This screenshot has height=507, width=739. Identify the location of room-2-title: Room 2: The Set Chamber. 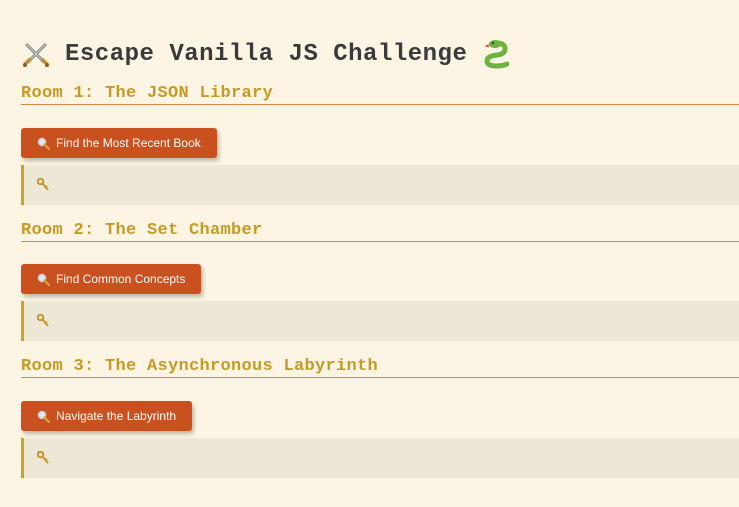
(380, 231).